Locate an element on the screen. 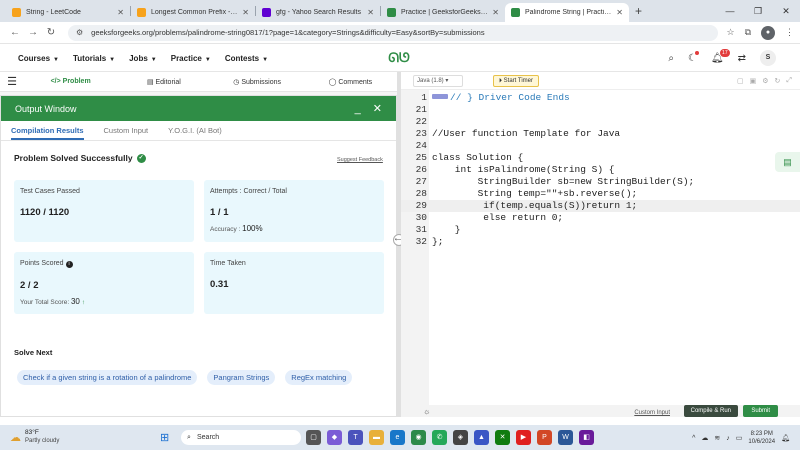  minimize-icon: — is located at coordinates (730, 11).